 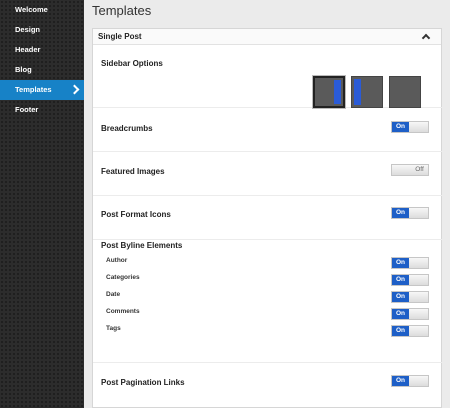 What do you see at coordinates (42, 50) in the screenshot?
I see `sidebar-item-header: Header` at bounding box center [42, 50].